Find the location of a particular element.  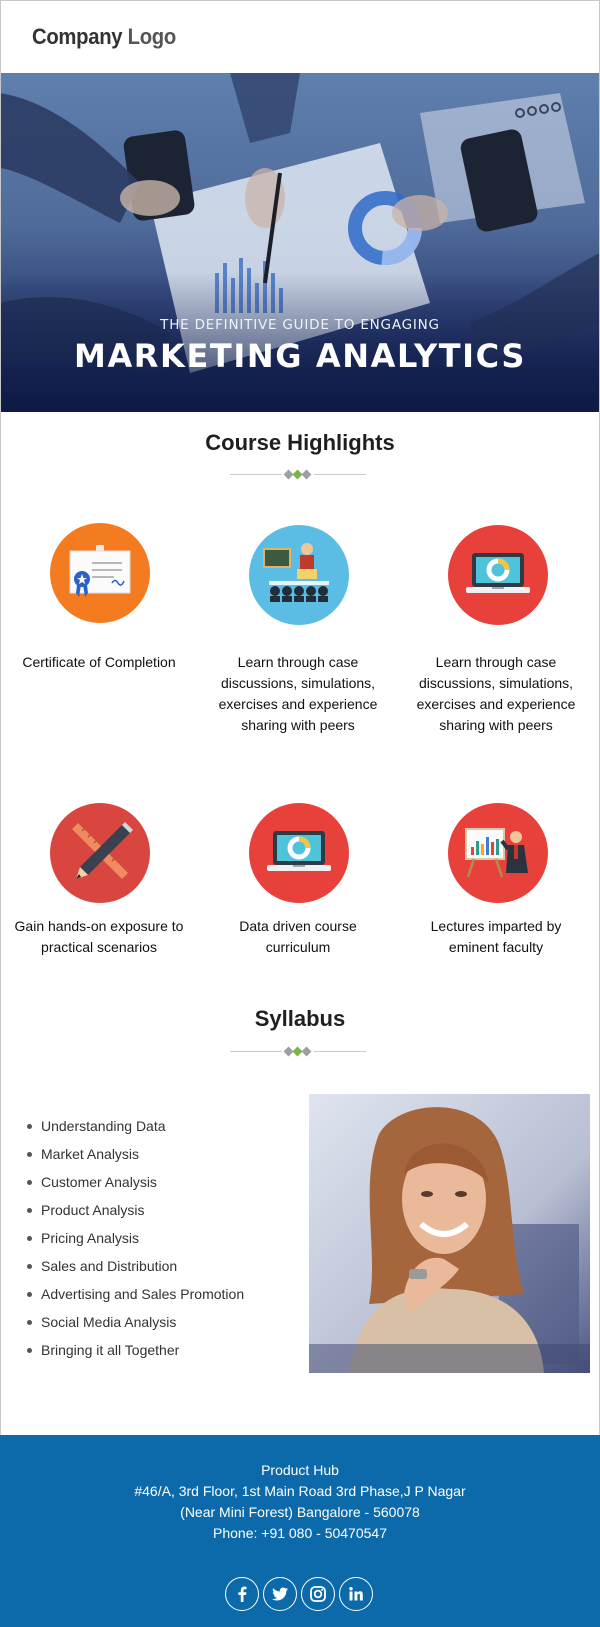

footer-address-line2: (Near Mini Forest) Bangalore - 560078 is located at coordinates (300, 1512).